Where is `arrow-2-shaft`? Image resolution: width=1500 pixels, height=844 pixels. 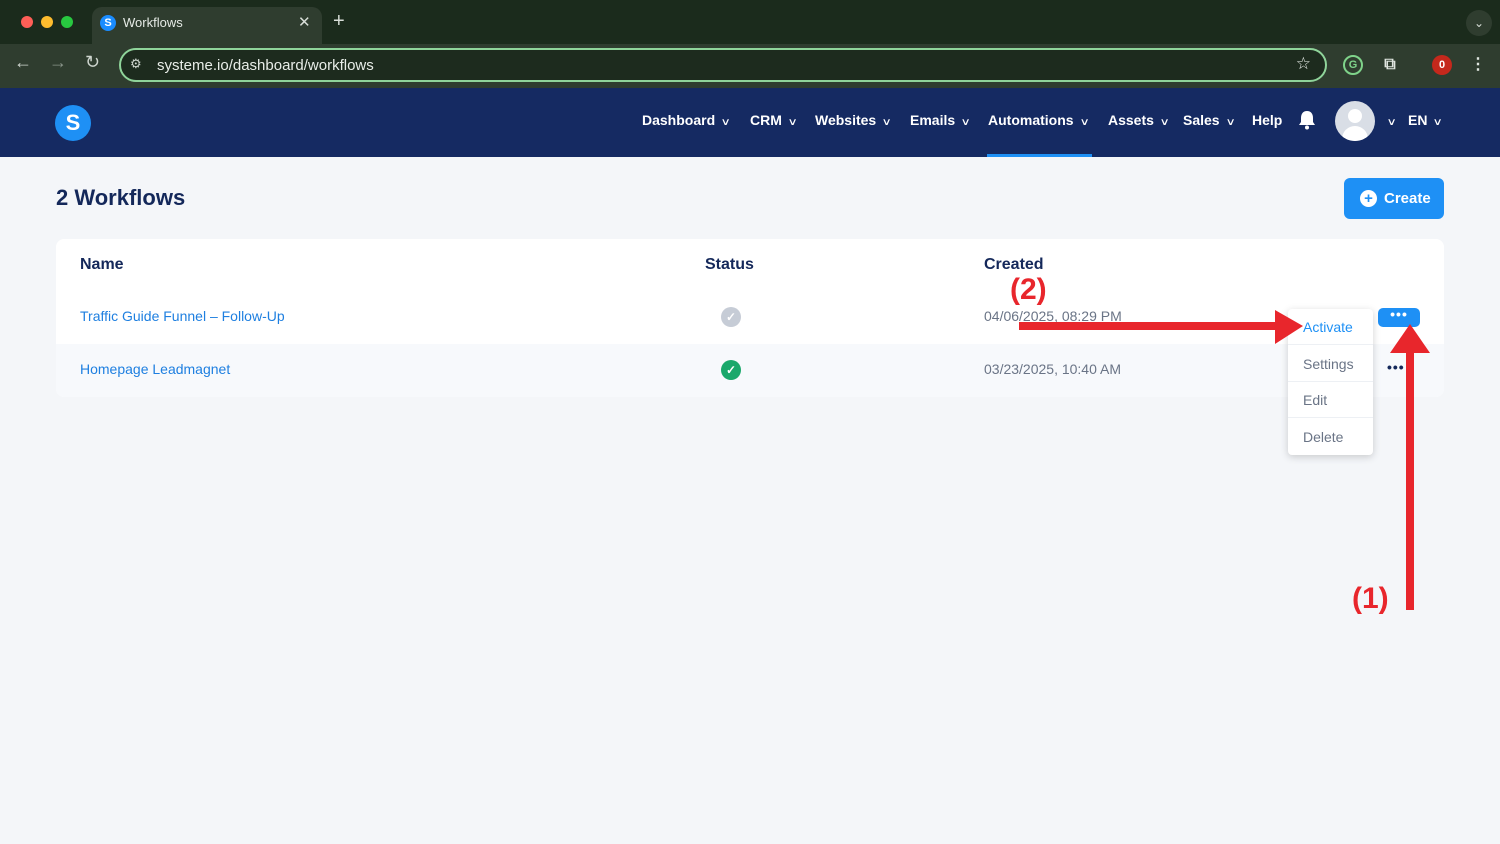
arrow-2-shaft is located at coordinates (1149, 326).